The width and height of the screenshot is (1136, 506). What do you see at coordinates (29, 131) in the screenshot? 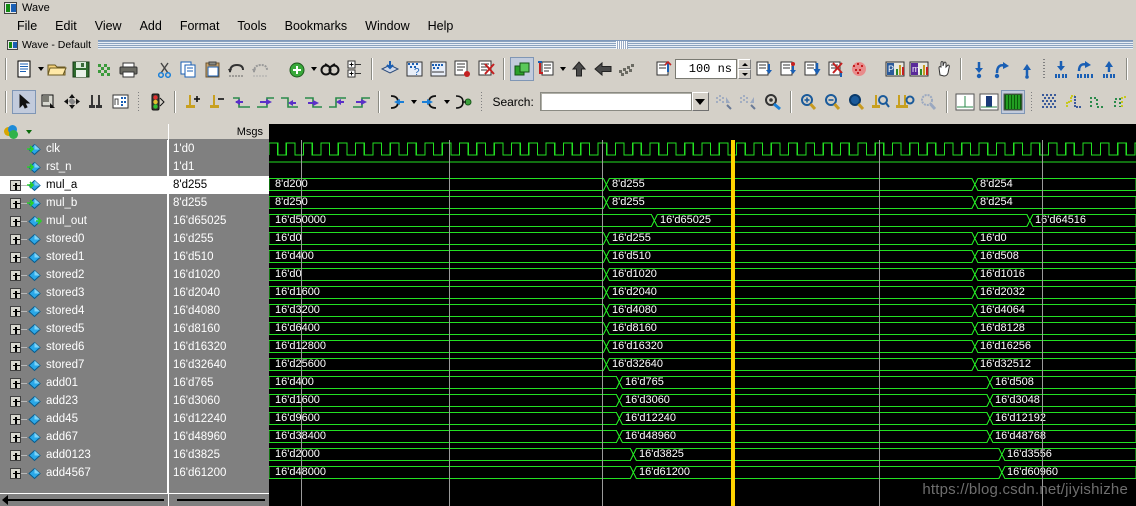
I see `name-column-dropdown-icon` at bounding box center [29, 131].